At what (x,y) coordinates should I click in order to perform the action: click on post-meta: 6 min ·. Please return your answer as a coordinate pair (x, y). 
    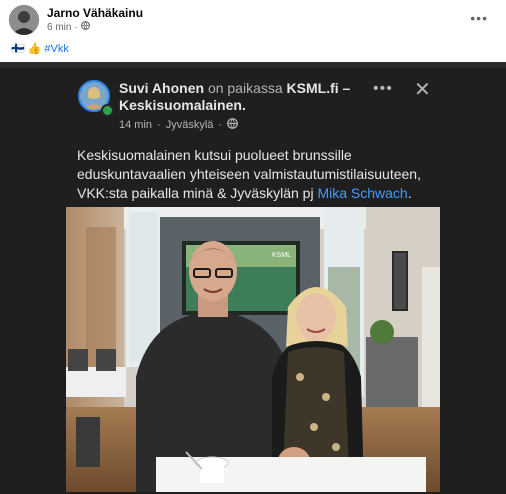
    Looking at the image, I should click on (68, 27).